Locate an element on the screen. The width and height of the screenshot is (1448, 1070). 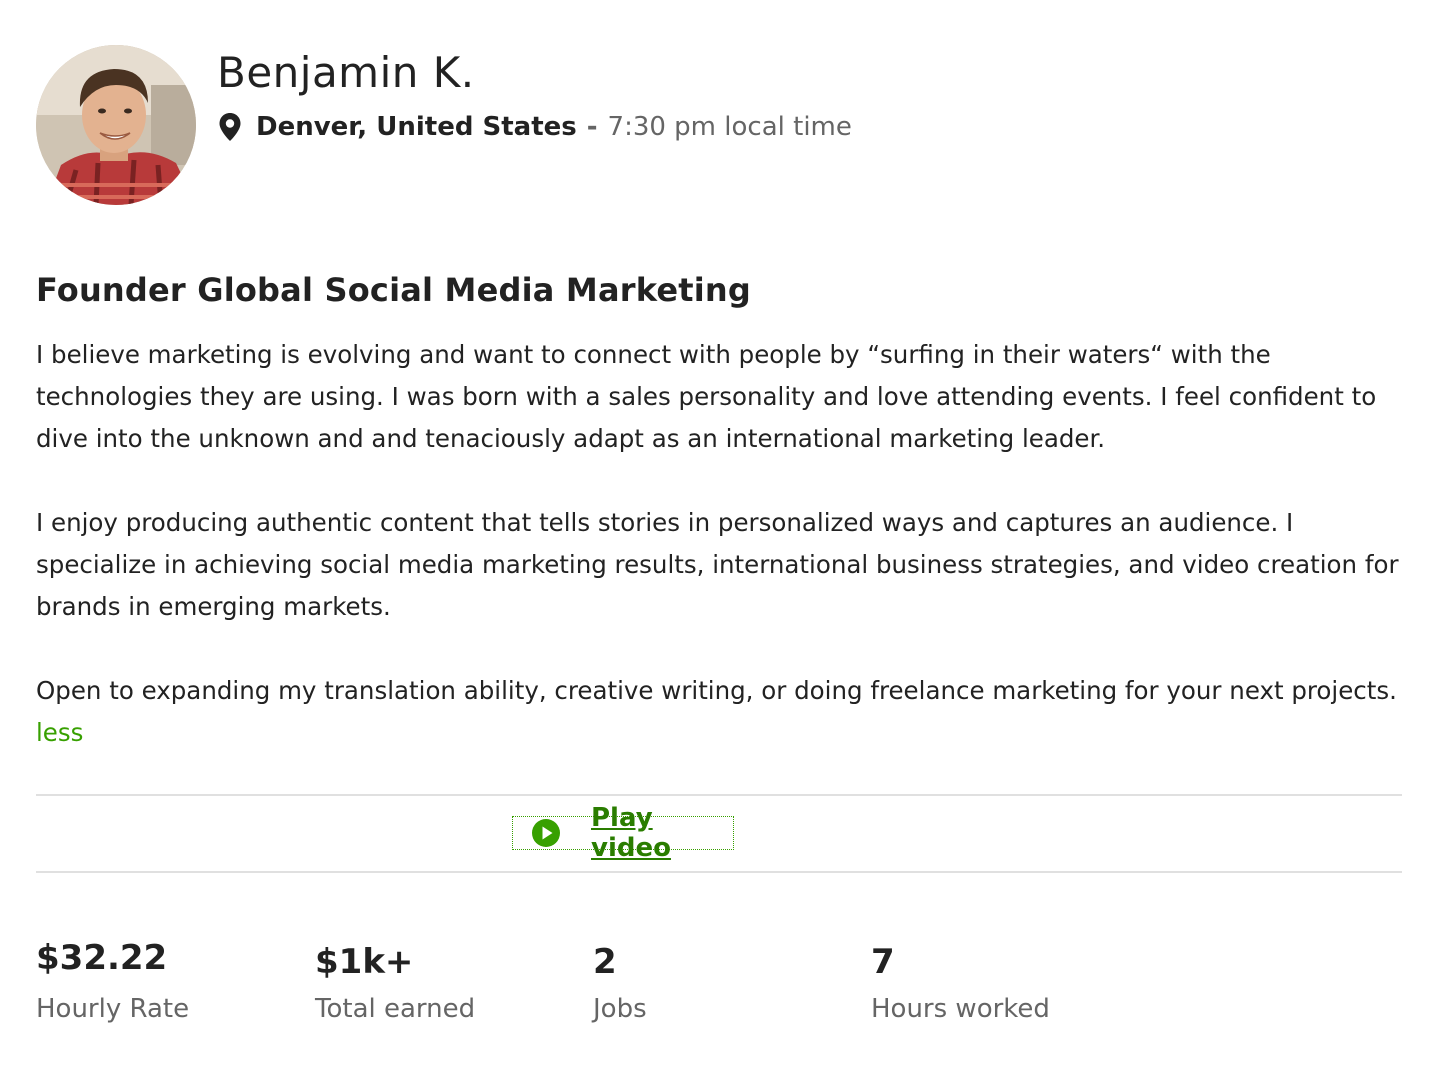
location-text: Denver, United States is located at coordinates (416, 127).